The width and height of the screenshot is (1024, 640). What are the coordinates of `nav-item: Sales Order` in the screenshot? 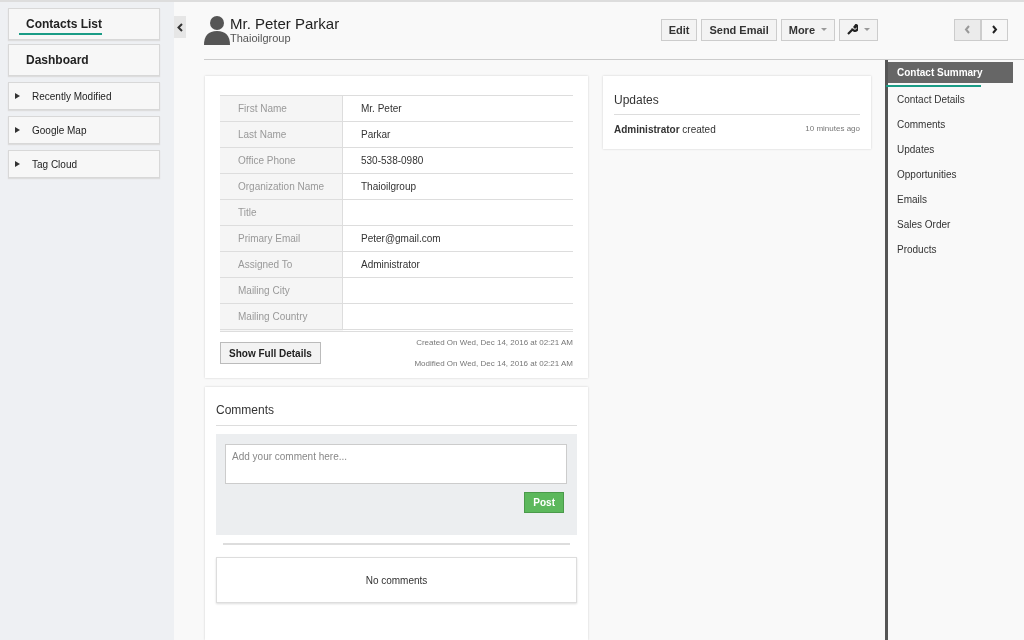 It's located at (950, 224).